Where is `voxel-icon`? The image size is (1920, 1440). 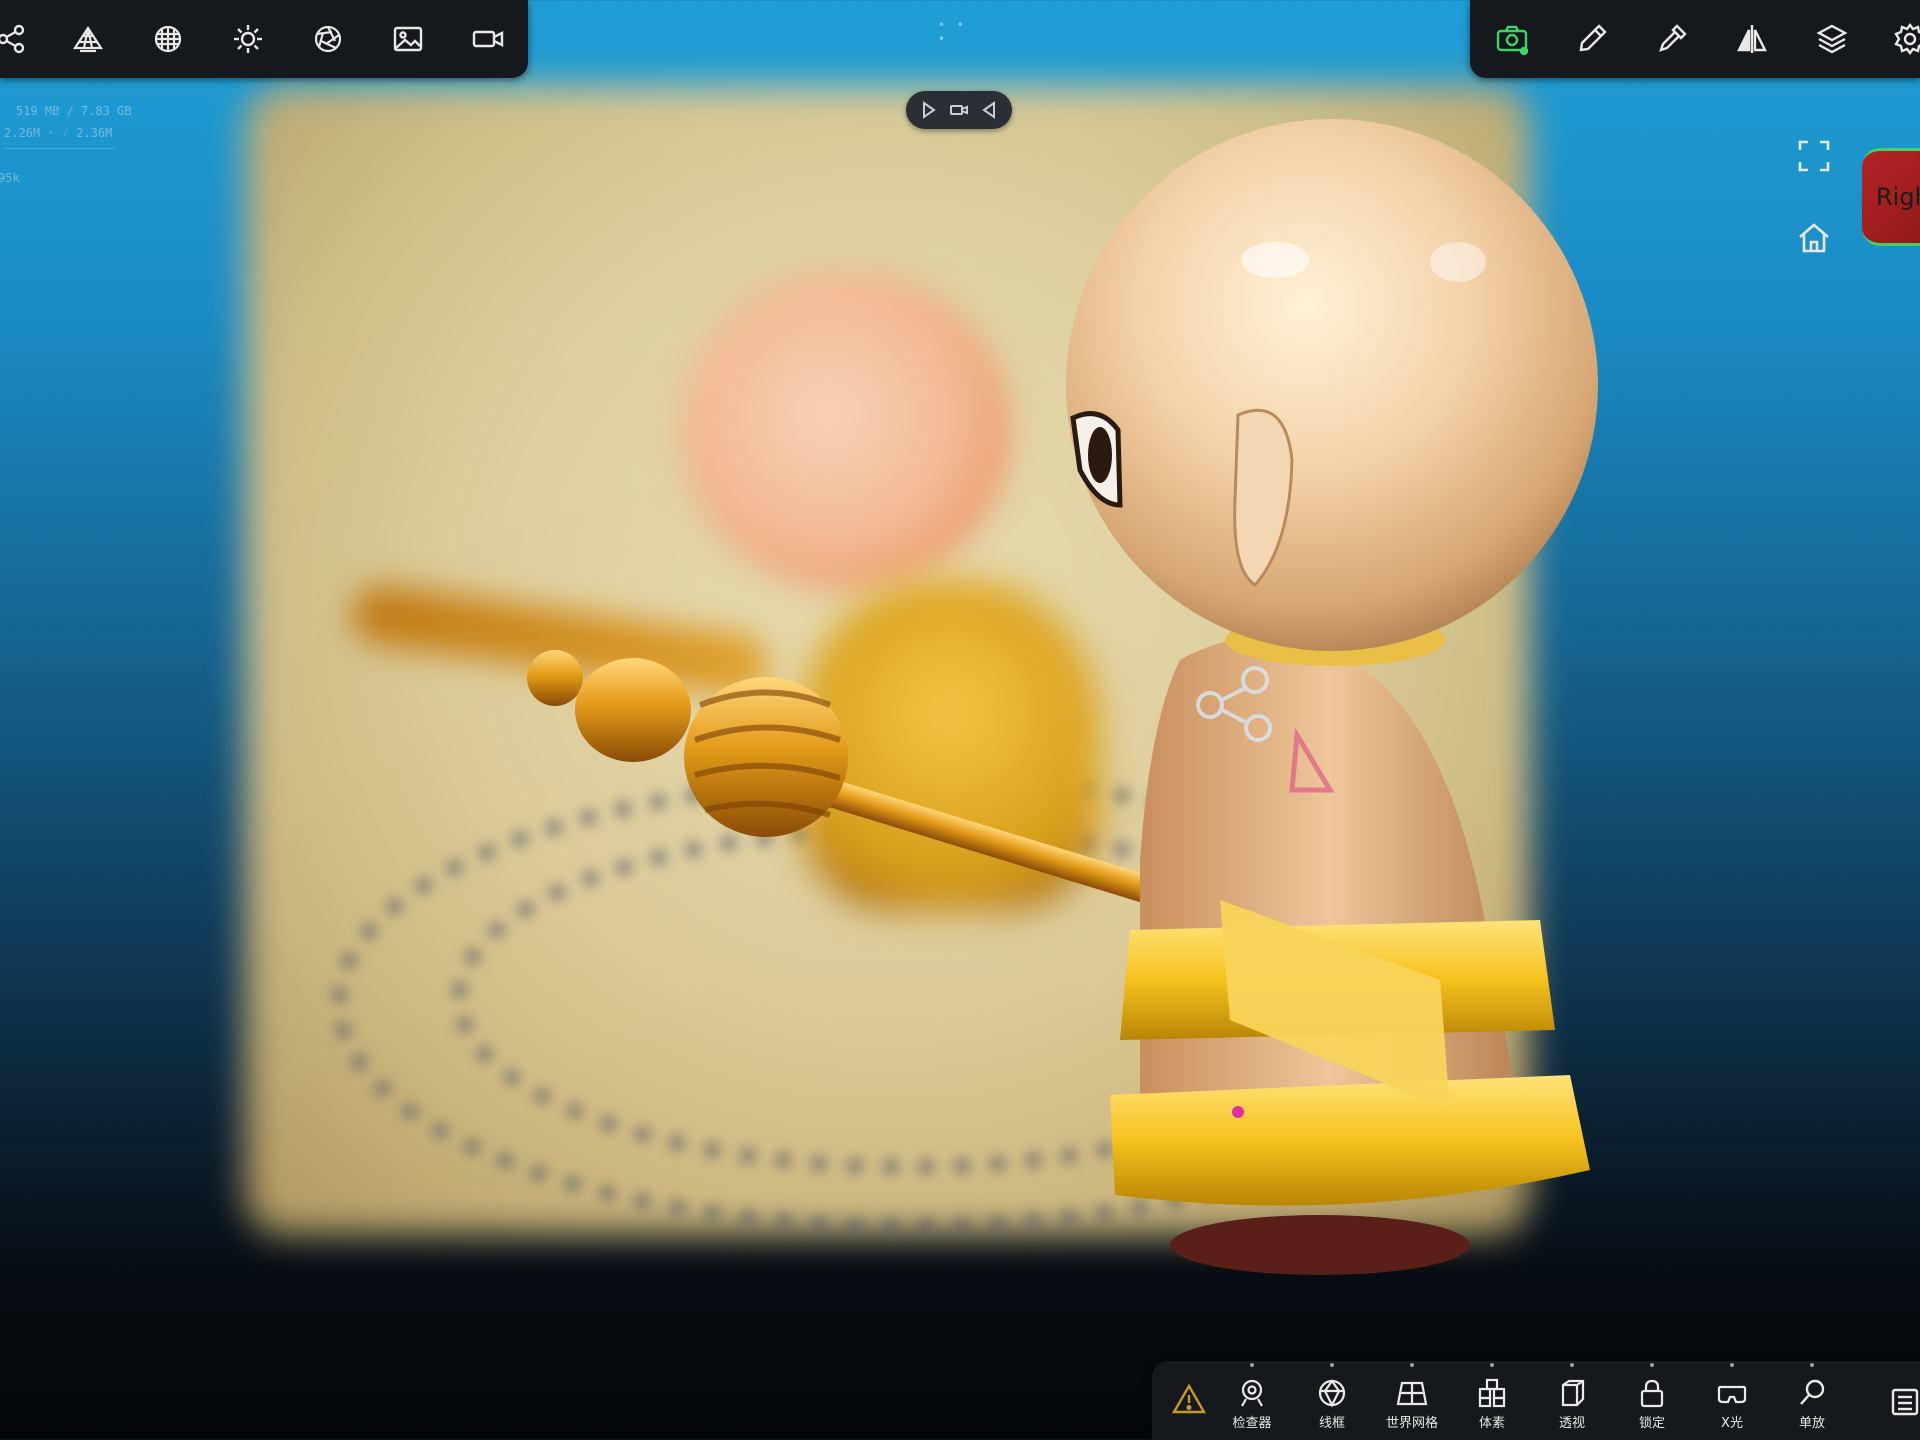
voxel-icon is located at coordinates (1492, 1393).